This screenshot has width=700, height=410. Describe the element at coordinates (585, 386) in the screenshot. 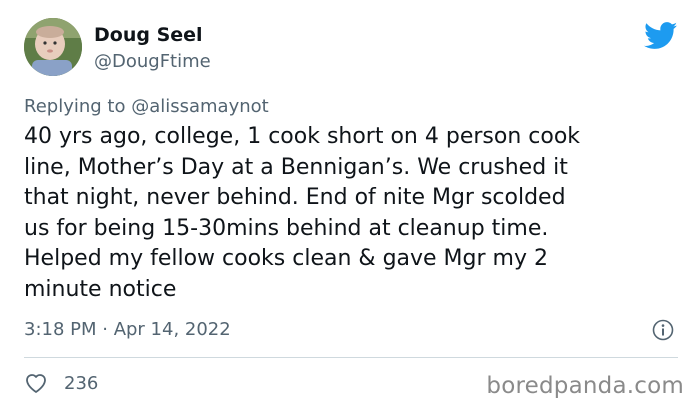

I see `watermark: boredpanda.com` at that location.